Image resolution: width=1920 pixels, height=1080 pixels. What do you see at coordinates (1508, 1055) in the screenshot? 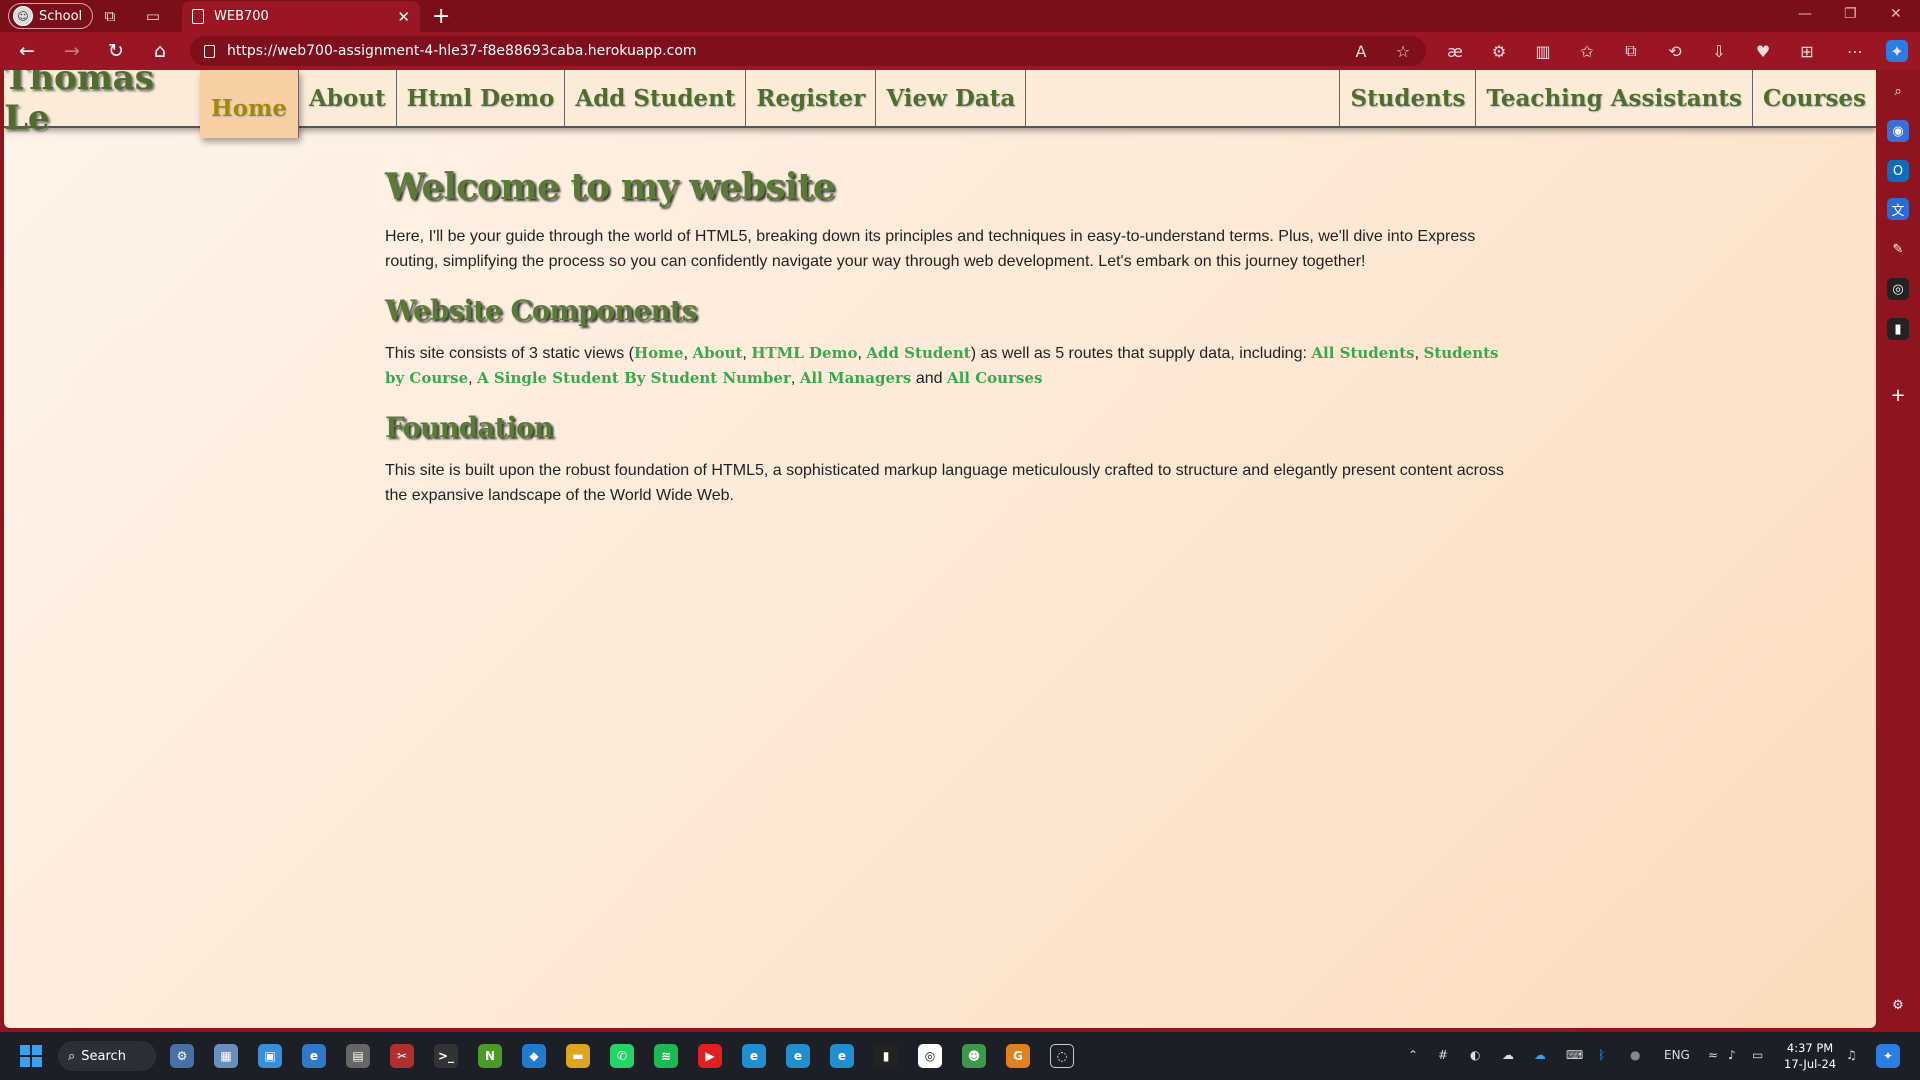
I see `onedrive-icon: ☁` at bounding box center [1508, 1055].